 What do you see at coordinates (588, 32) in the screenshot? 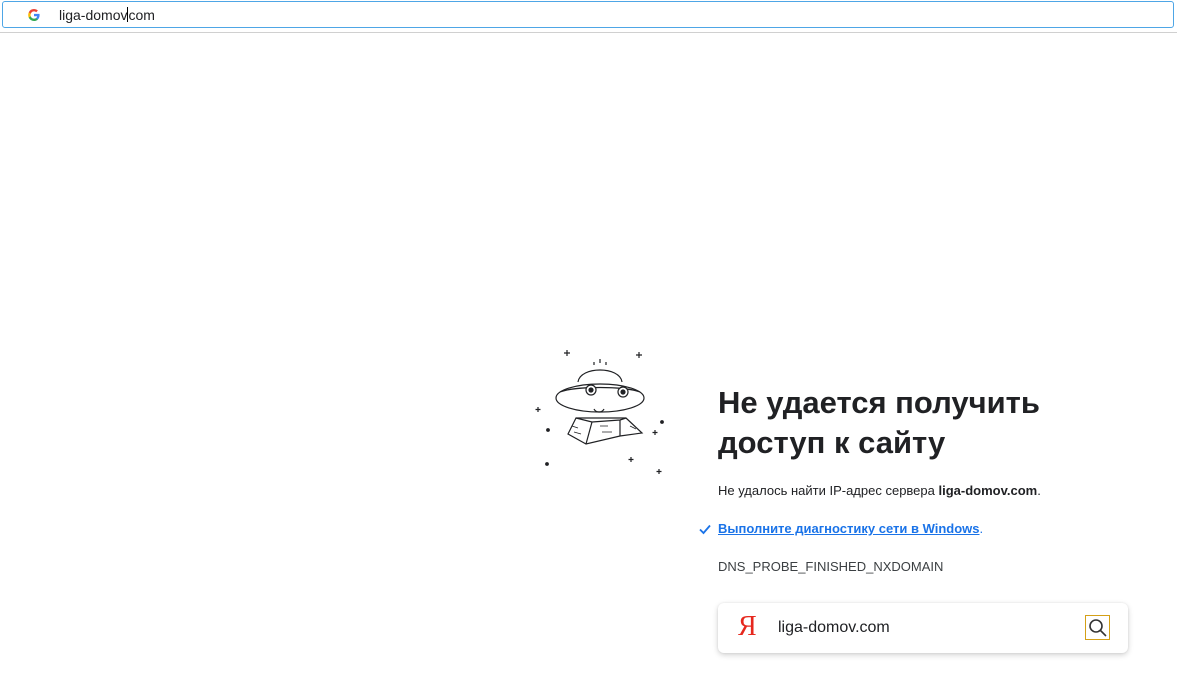
I see `toolbar-divider` at bounding box center [588, 32].